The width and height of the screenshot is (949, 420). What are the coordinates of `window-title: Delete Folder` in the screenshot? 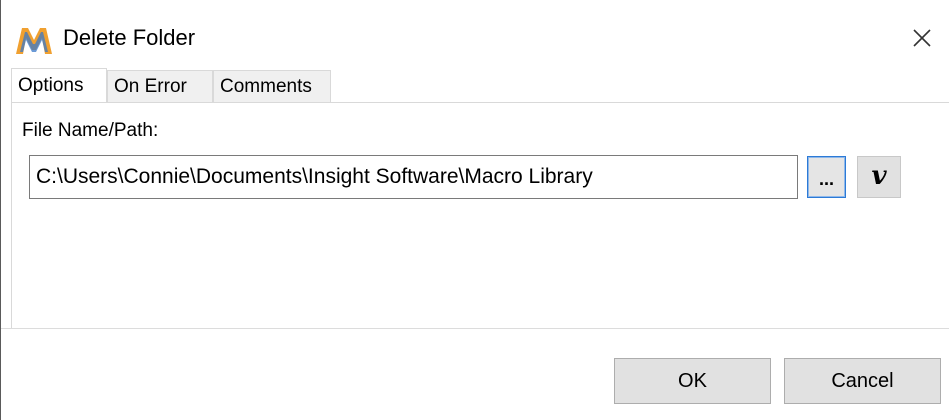 It's located at (129, 37).